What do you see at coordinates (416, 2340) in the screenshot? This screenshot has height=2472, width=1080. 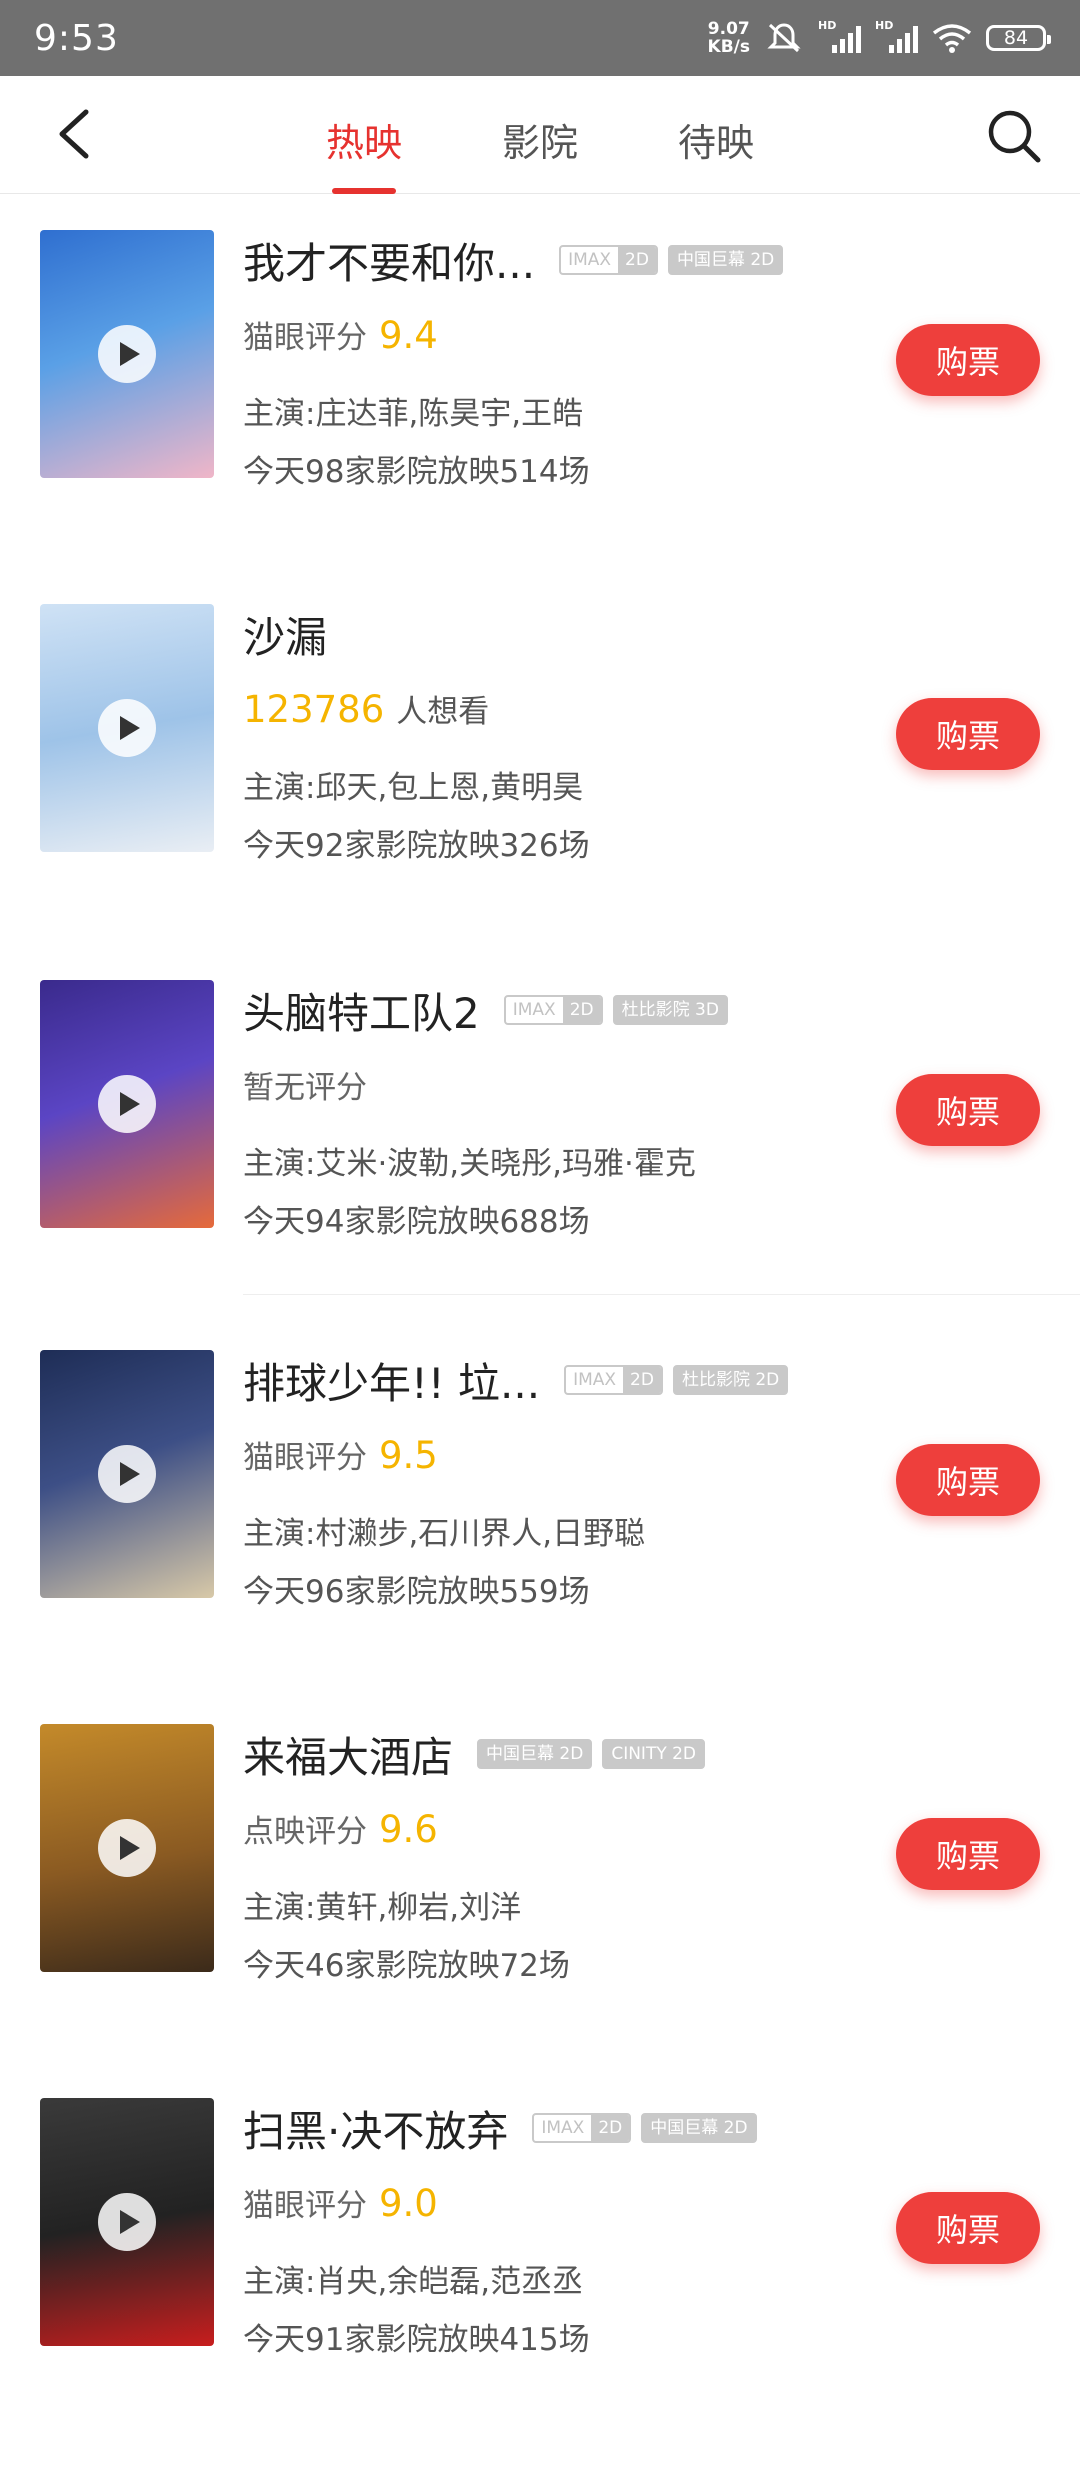 I see `showings: 今天91家影院放映415场` at bounding box center [416, 2340].